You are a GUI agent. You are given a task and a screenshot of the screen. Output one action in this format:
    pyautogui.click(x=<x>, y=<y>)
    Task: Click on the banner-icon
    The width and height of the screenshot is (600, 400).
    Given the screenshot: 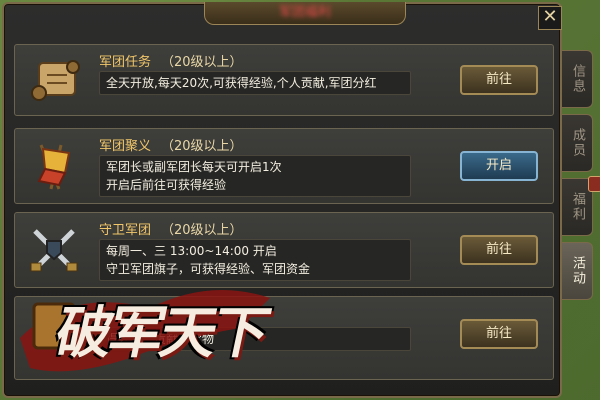 What is the action you would take?
    pyautogui.click(x=55, y=167)
    